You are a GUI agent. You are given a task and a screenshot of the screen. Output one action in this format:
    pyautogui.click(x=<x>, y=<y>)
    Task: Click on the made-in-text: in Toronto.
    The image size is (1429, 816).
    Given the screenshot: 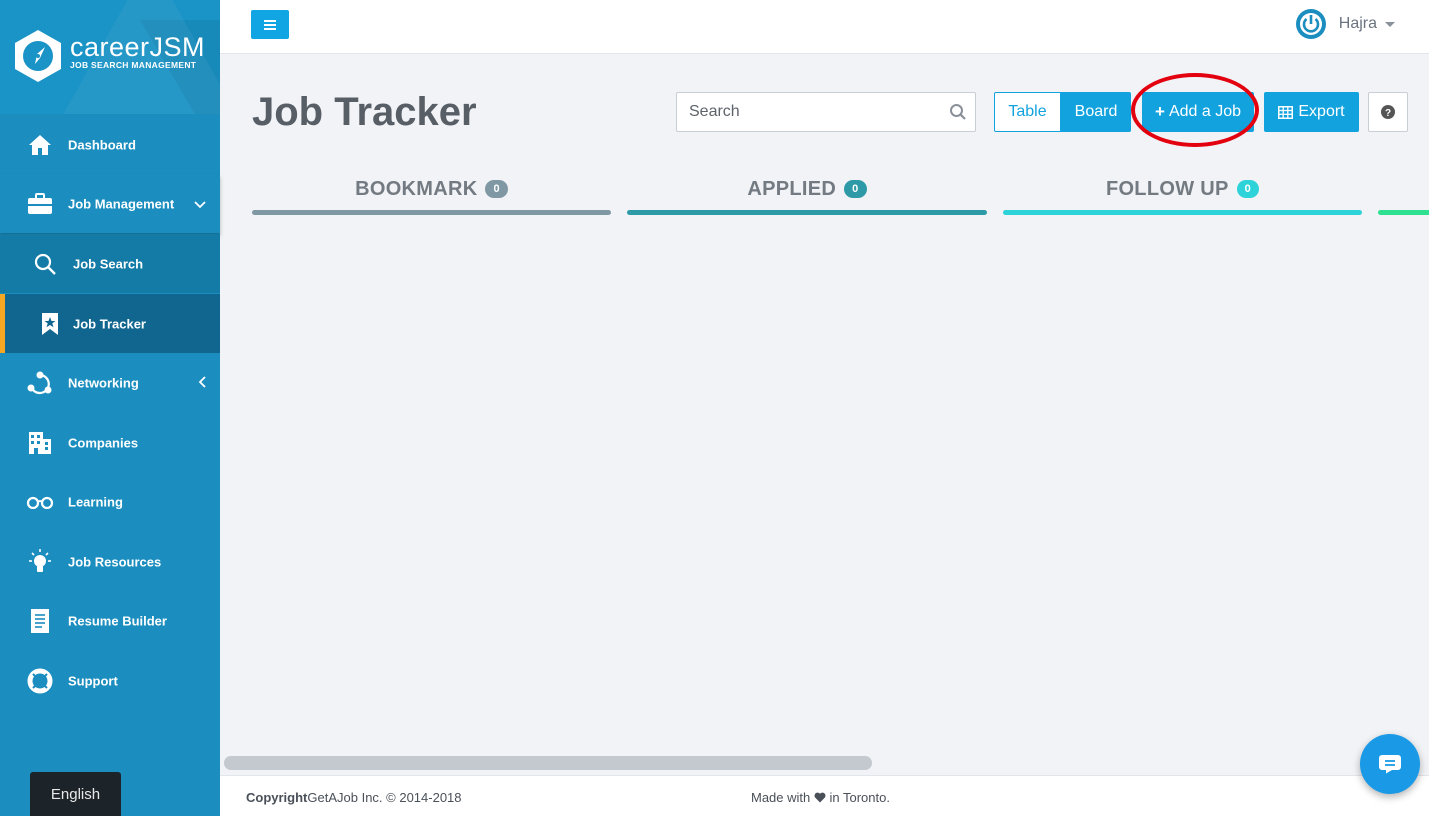 What is the action you would take?
    pyautogui.click(x=859, y=797)
    